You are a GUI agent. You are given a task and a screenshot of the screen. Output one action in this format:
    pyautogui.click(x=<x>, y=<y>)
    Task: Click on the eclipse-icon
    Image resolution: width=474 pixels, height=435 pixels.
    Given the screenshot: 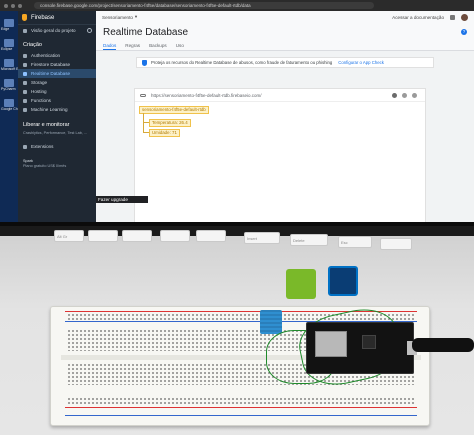 What is the action you would take?
    pyautogui.click(x=9, y=43)
    